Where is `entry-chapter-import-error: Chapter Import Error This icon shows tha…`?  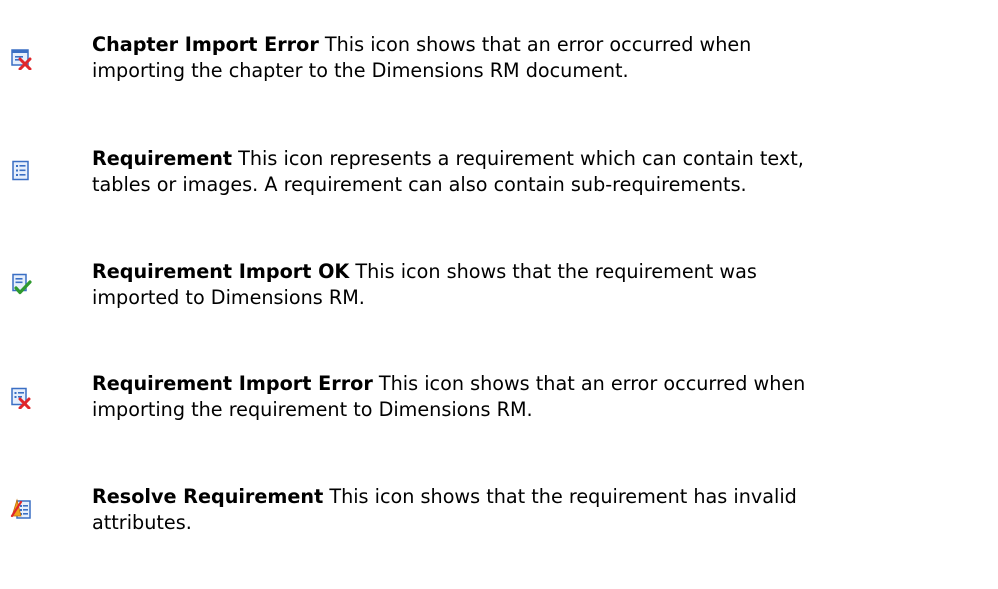 entry-chapter-import-error: Chapter Import Error This icon shows tha… is located at coordinates (499, 44).